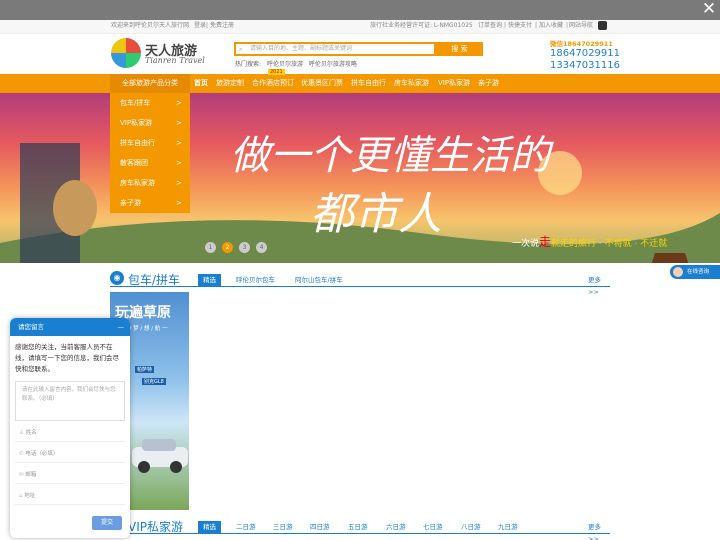 The height and width of the screenshot is (540, 720). I want to click on search-input: ⌕ 请输入目的地、主题、副标题或关键词, so click(335, 49).